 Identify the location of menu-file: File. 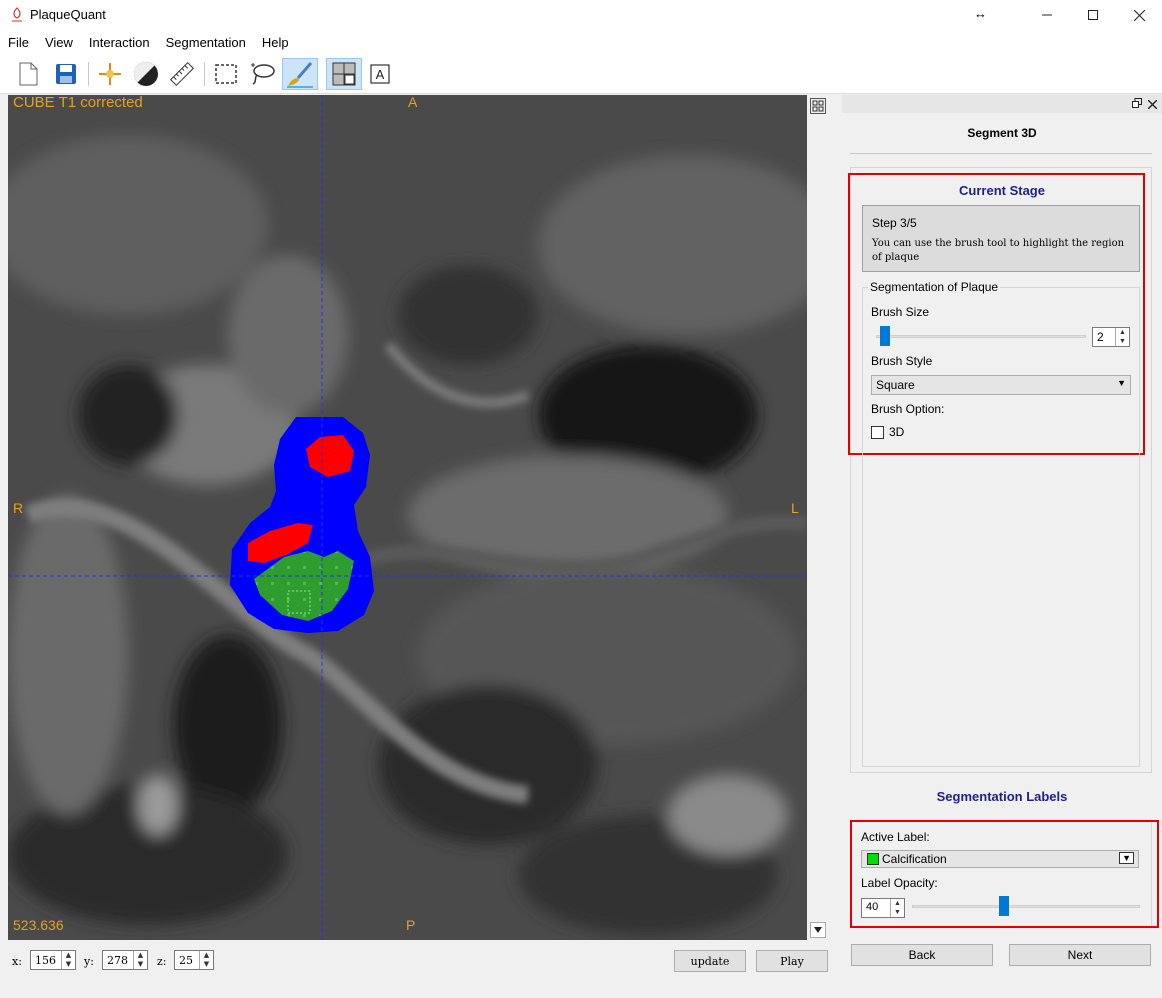
(18, 42).